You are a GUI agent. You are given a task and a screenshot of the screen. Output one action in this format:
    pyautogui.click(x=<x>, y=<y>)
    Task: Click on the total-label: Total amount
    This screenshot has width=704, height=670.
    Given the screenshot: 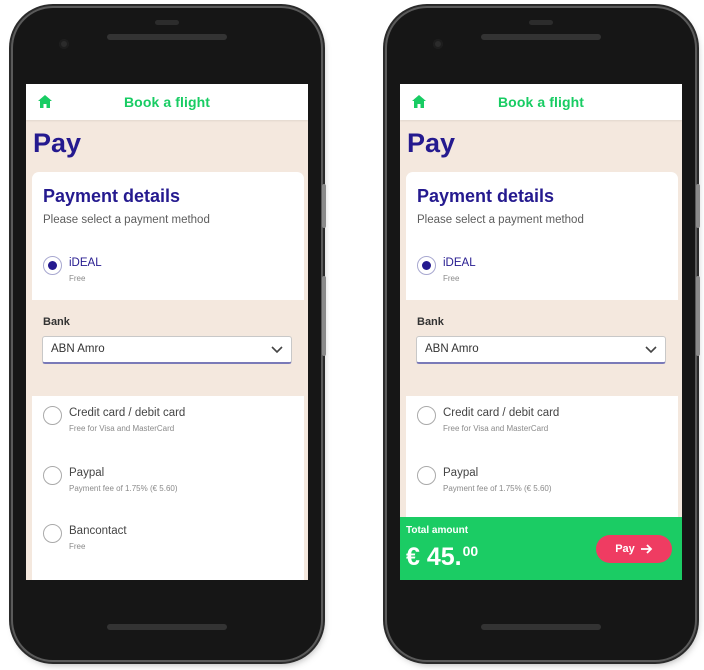 What is the action you would take?
    pyautogui.click(x=437, y=530)
    